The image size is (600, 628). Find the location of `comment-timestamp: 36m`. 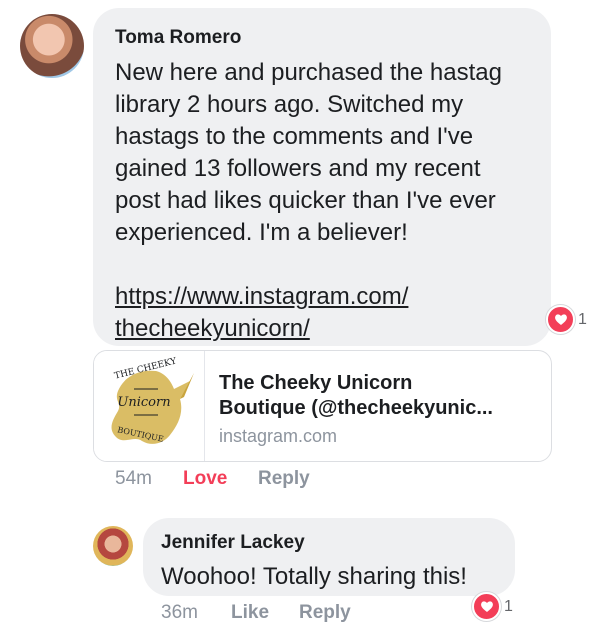

comment-timestamp: 36m is located at coordinates (179, 613).